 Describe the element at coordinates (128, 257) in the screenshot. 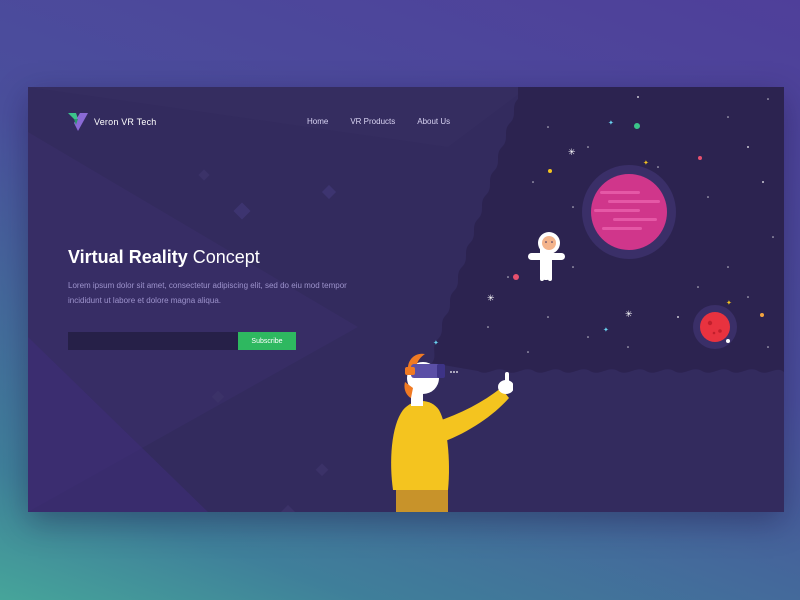

I see `hero-title-bold: Virtual Reality` at that location.